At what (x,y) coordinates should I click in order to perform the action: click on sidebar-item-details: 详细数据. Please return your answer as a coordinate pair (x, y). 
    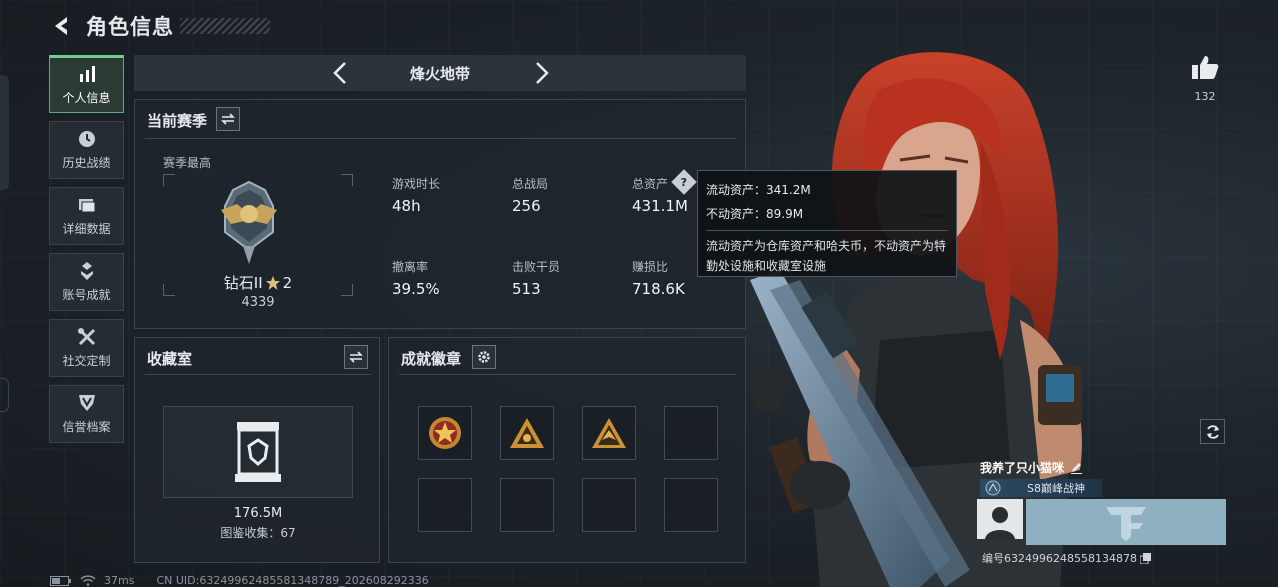
    Looking at the image, I should click on (86, 216).